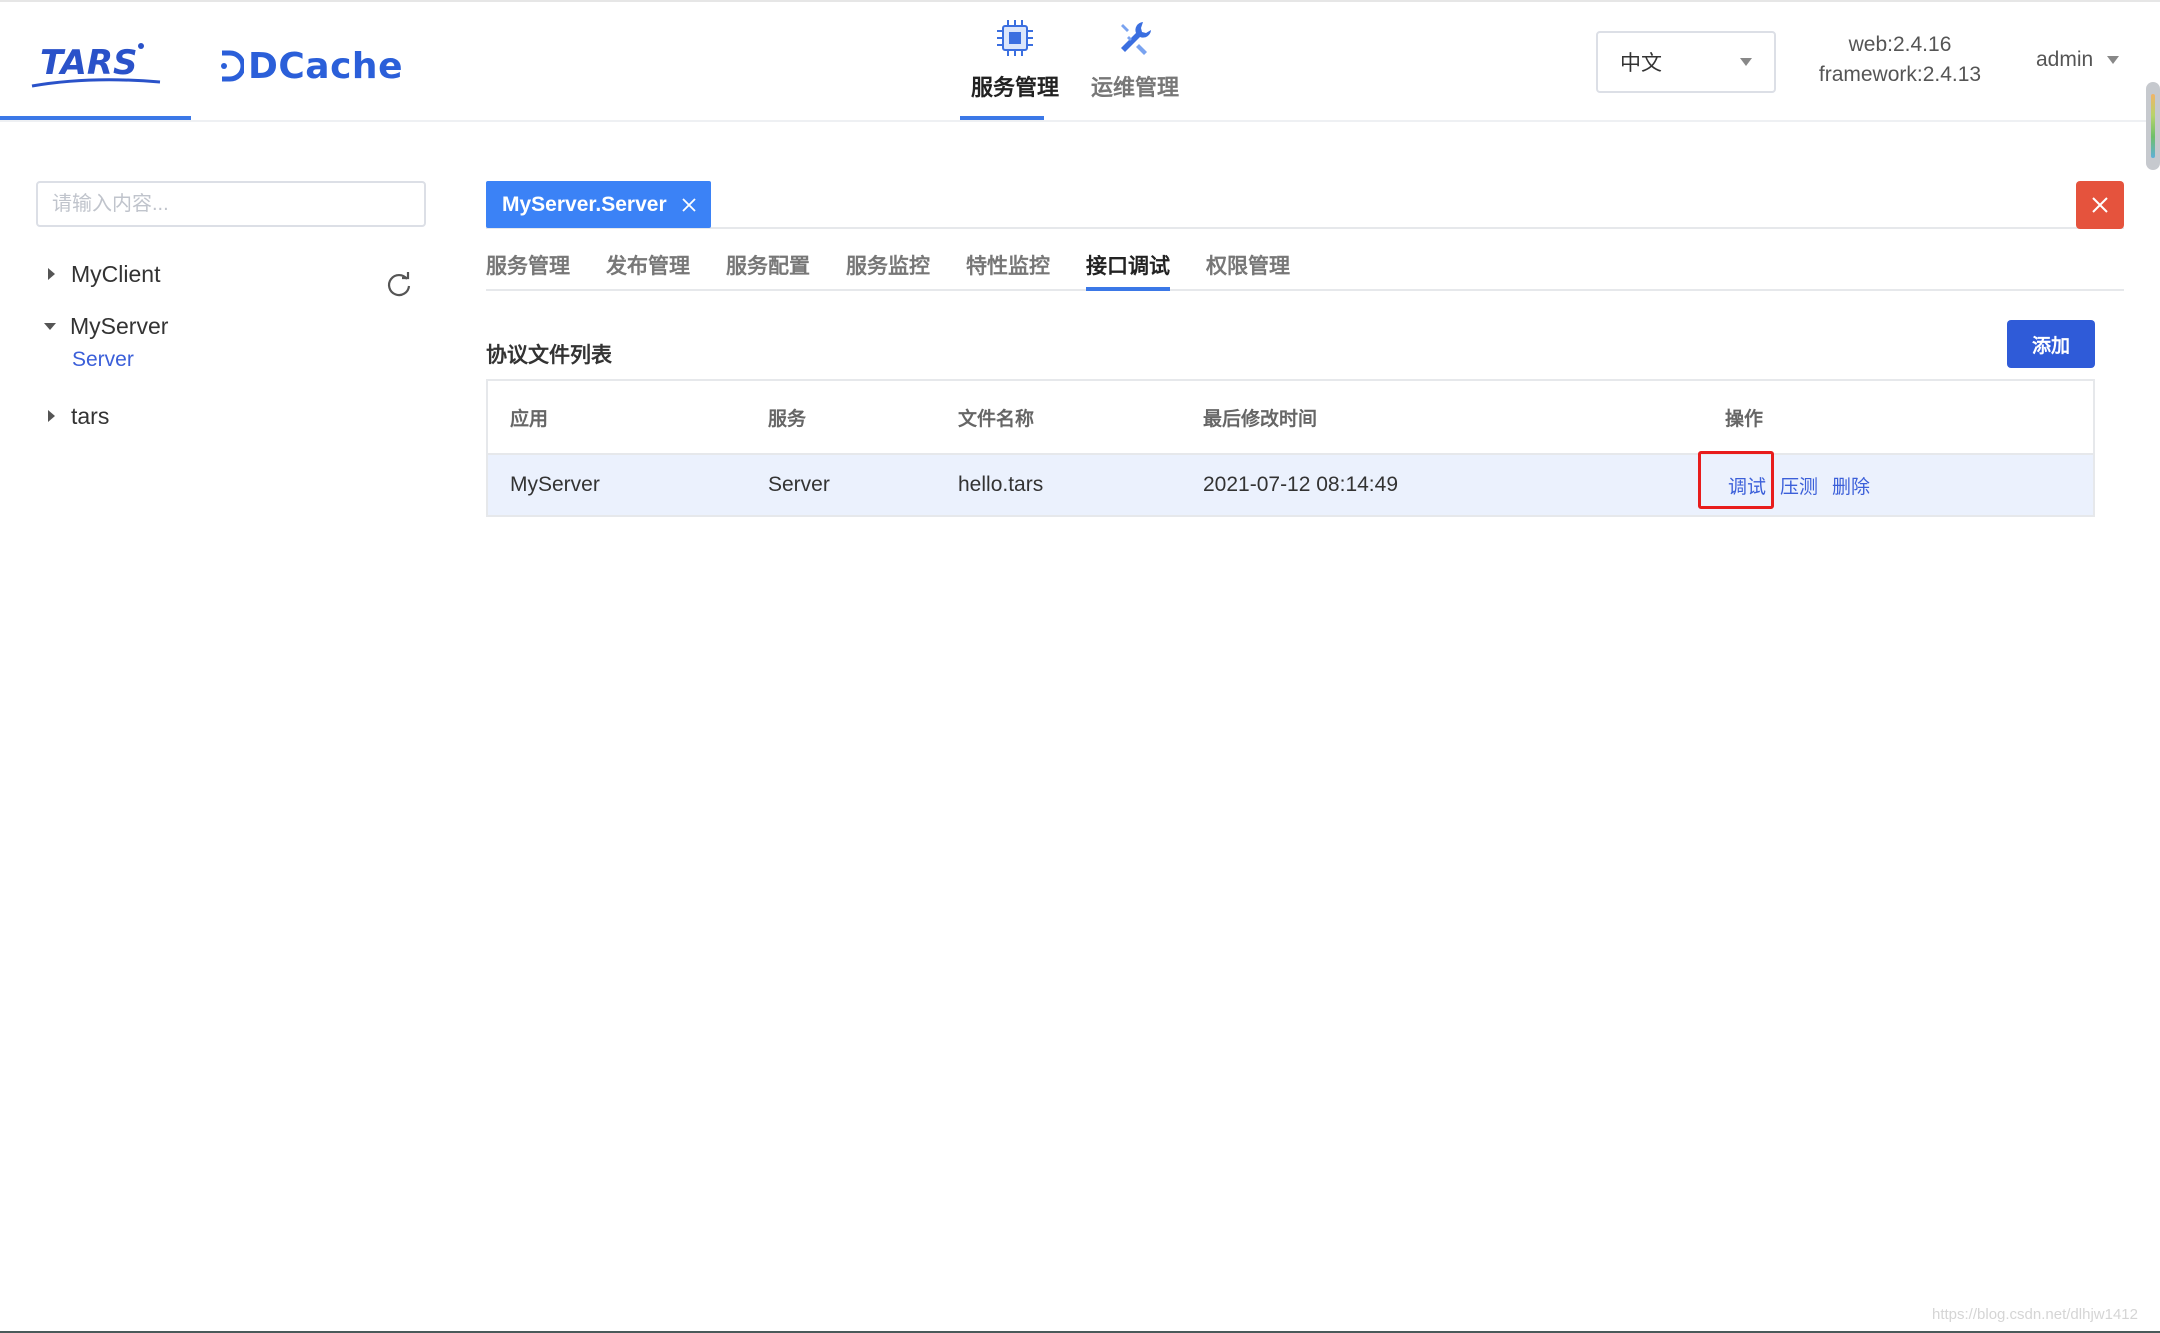 This screenshot has height=1333, width=2160. I want to click on dcache-mark-icon, so click(232, 66).